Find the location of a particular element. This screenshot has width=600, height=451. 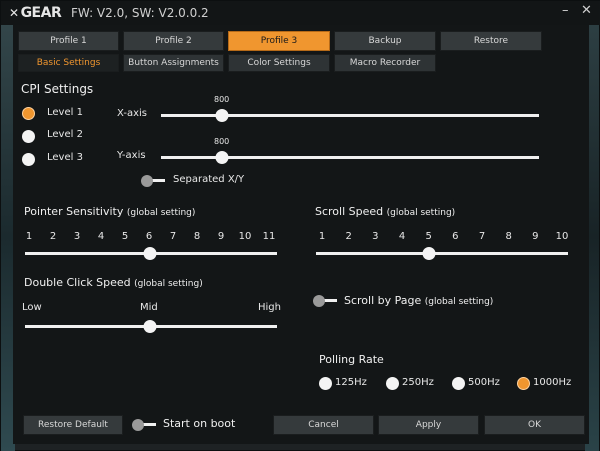

tab-basic-settings: Basic Settings is located at coordinates (68, 63).